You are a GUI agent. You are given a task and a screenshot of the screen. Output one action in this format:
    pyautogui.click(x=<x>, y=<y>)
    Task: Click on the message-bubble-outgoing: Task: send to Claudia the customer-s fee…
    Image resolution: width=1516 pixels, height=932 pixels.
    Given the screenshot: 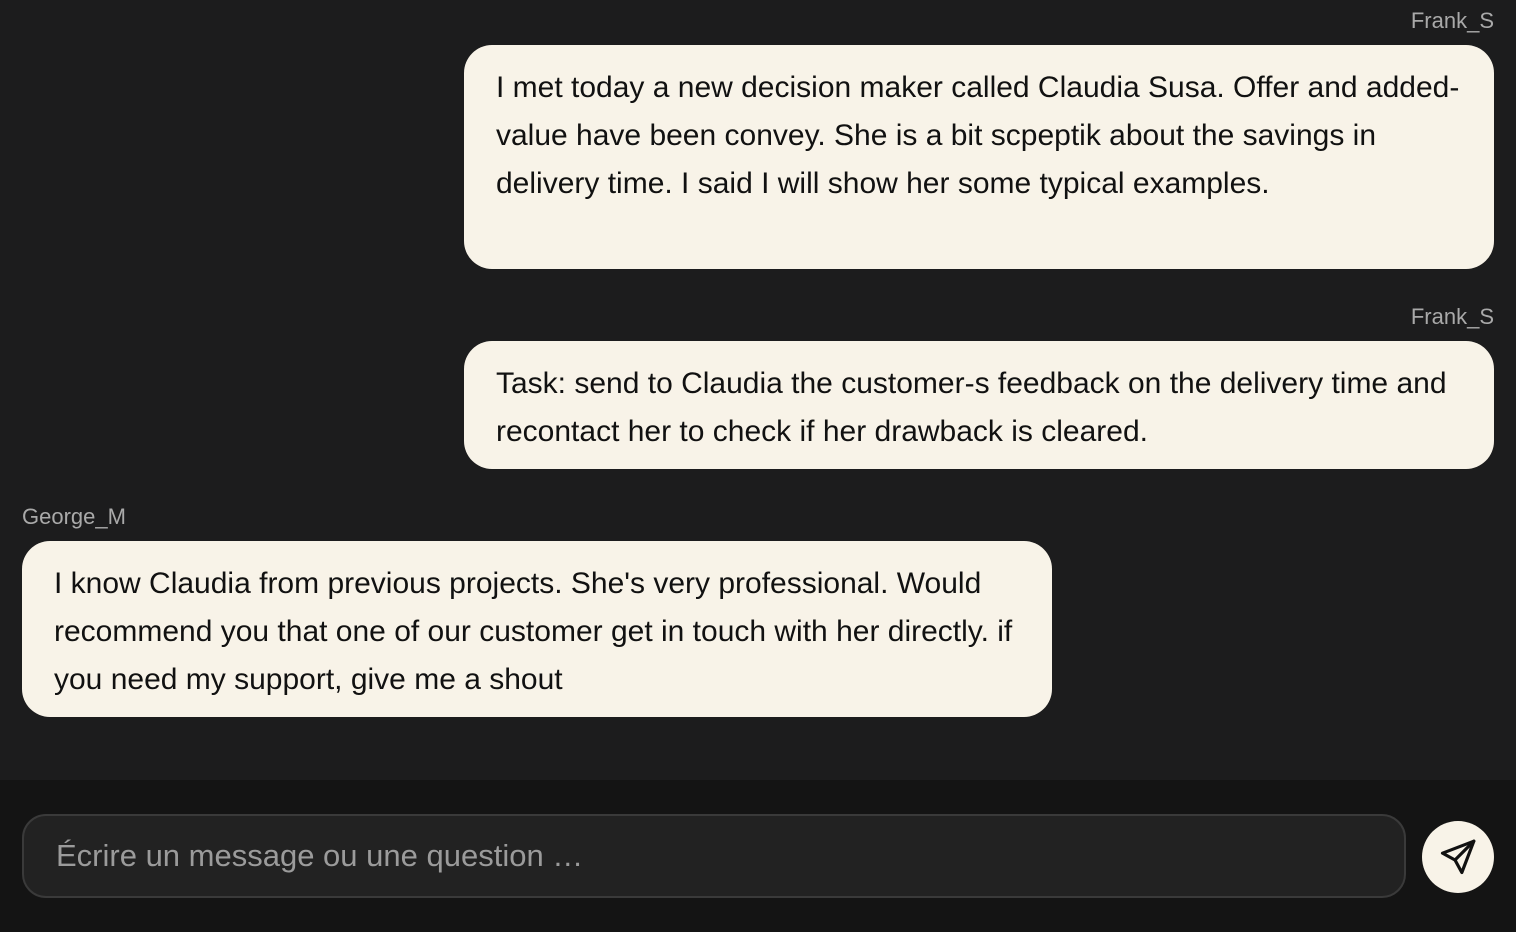 What is the action you would take?
    pyautogui.click(x=979, y=405)
    